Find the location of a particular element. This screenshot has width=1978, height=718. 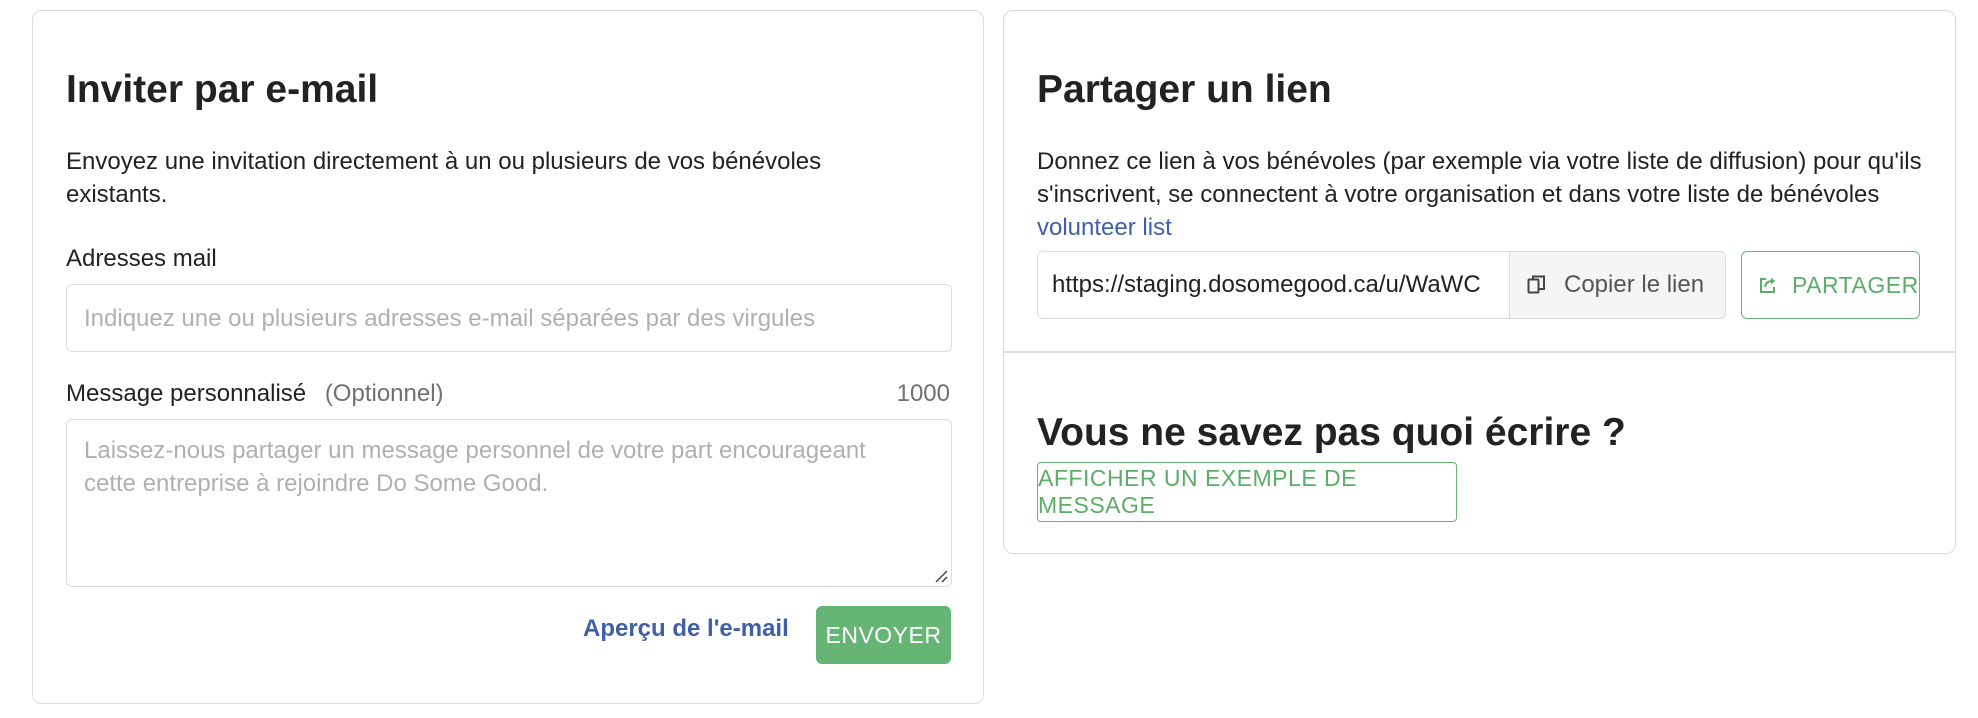

section-divider is located at coordinates (1479, 352).